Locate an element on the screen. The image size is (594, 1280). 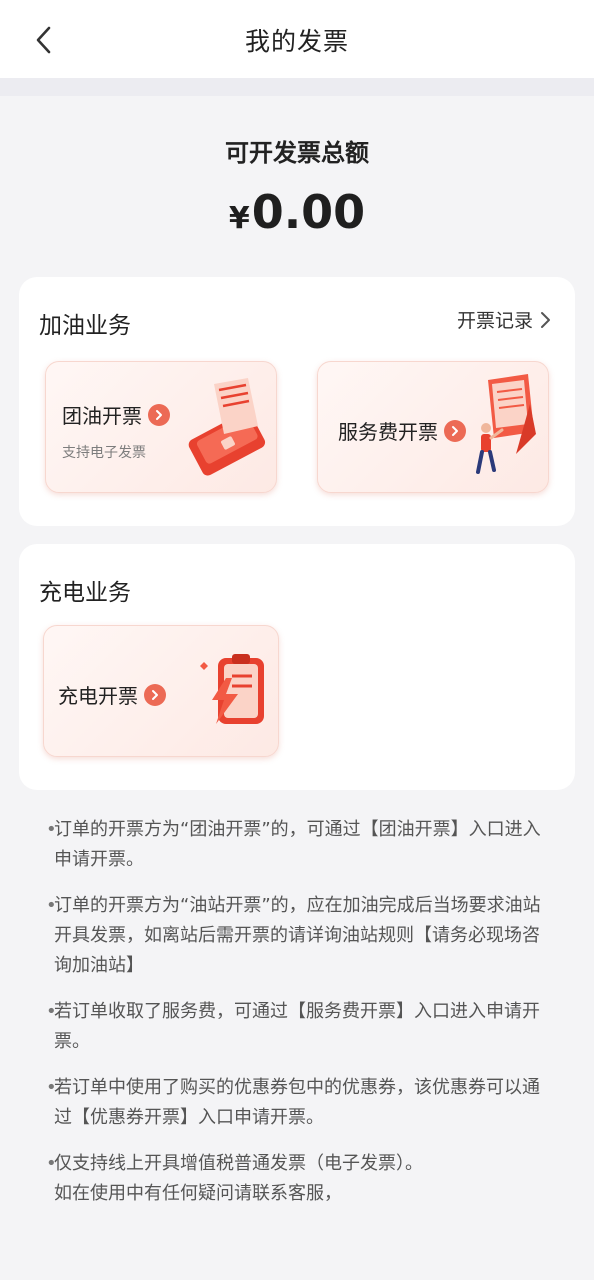
amount-value: 0.00 is located at coordinates (308, 212).